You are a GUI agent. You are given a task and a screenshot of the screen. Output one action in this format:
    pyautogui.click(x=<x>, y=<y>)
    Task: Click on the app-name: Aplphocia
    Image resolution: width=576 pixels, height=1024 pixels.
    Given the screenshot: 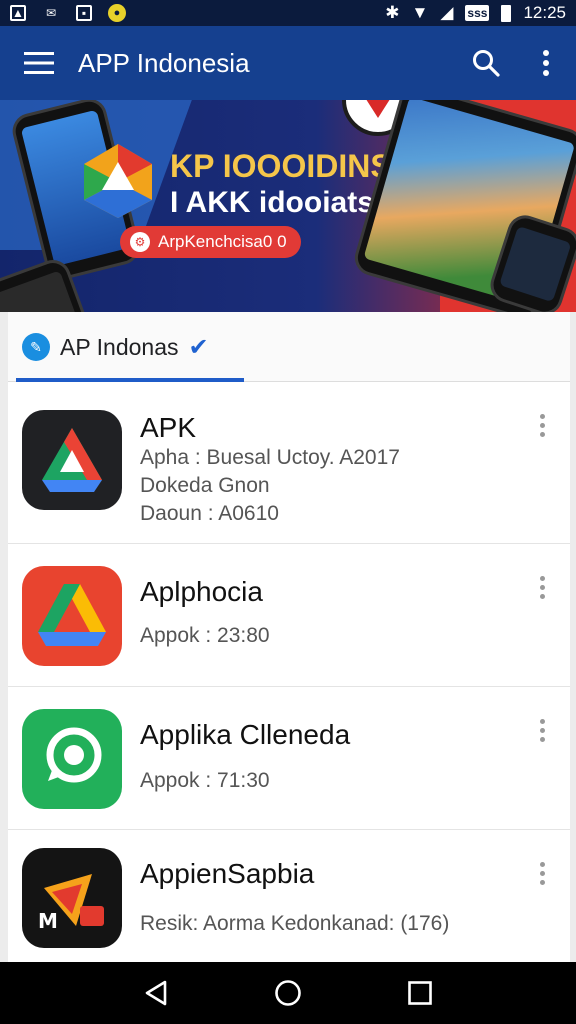 What is the action you would take?
    pyautogui.click(x=201, y=591)
    